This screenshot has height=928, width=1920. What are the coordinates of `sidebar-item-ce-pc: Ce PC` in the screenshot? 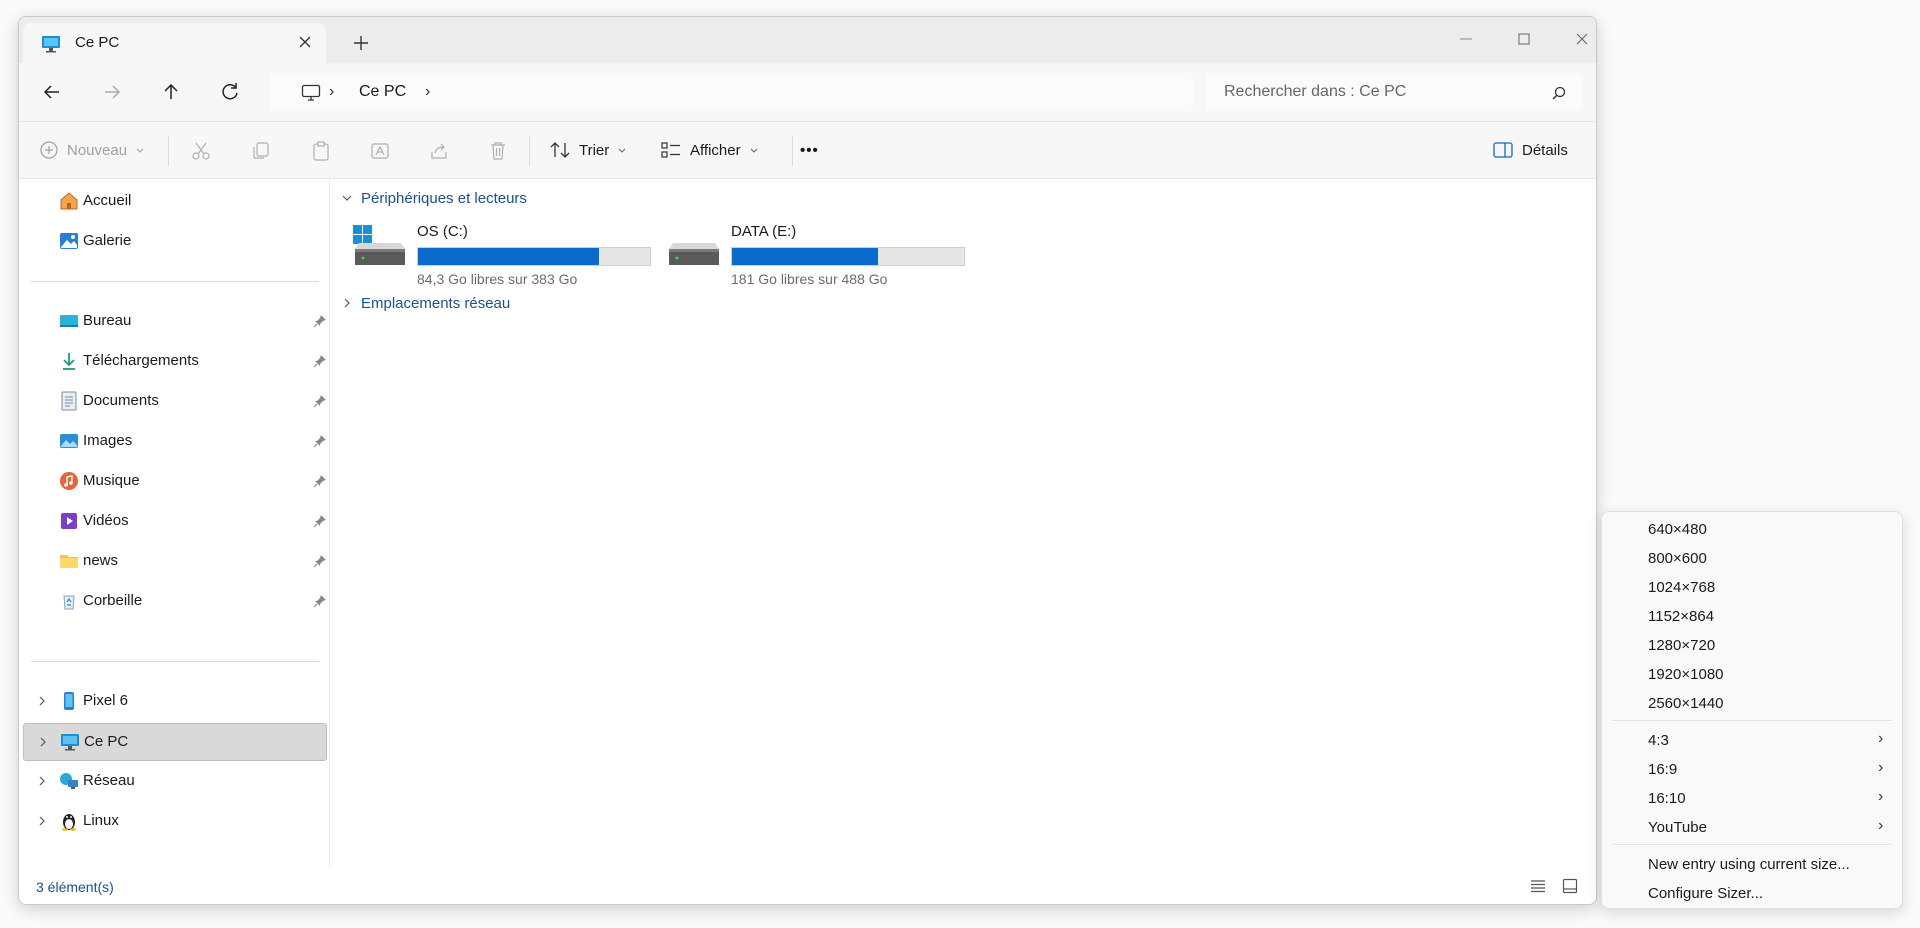 It's located at (175, 742).